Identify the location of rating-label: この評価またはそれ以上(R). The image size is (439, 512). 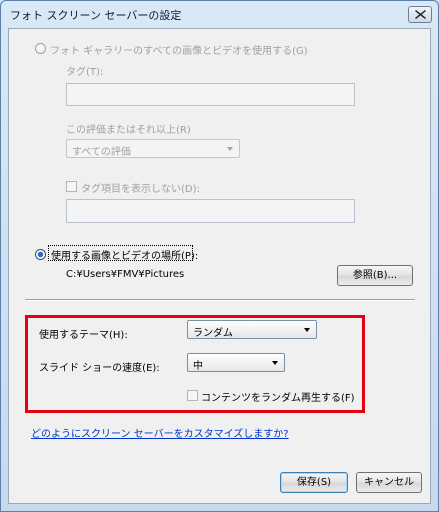
(128, 130).